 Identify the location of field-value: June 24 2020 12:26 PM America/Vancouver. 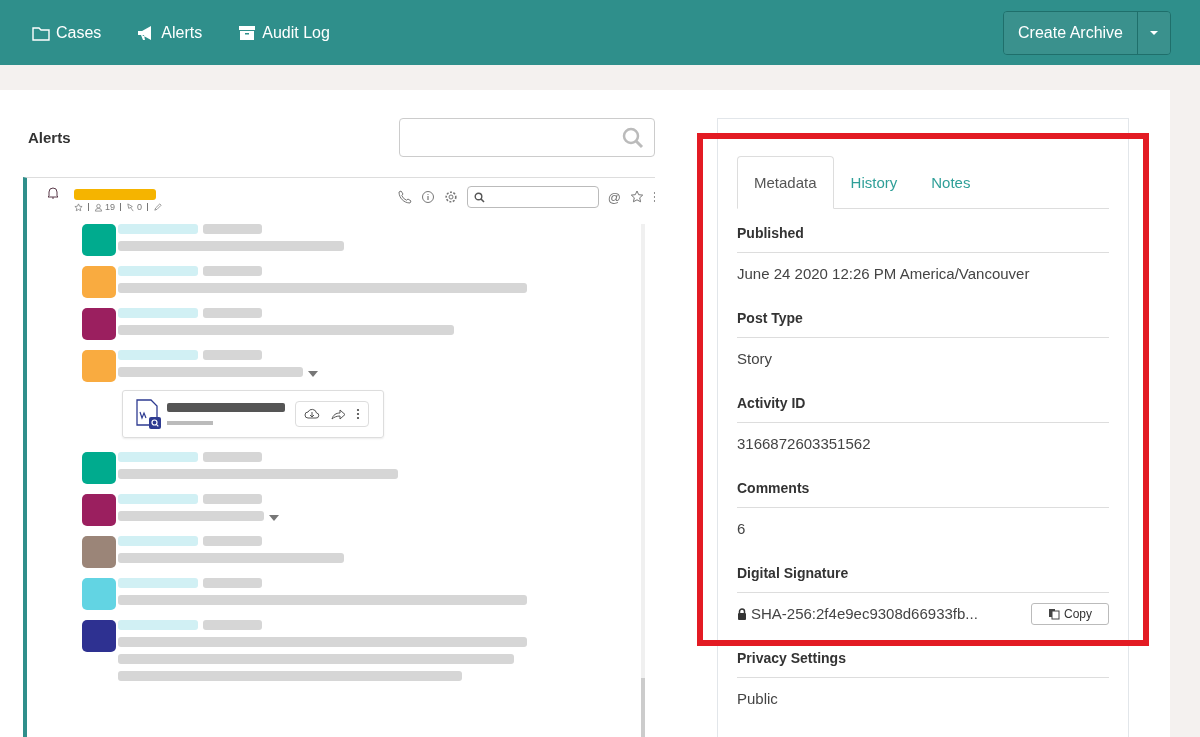
(883, 273).